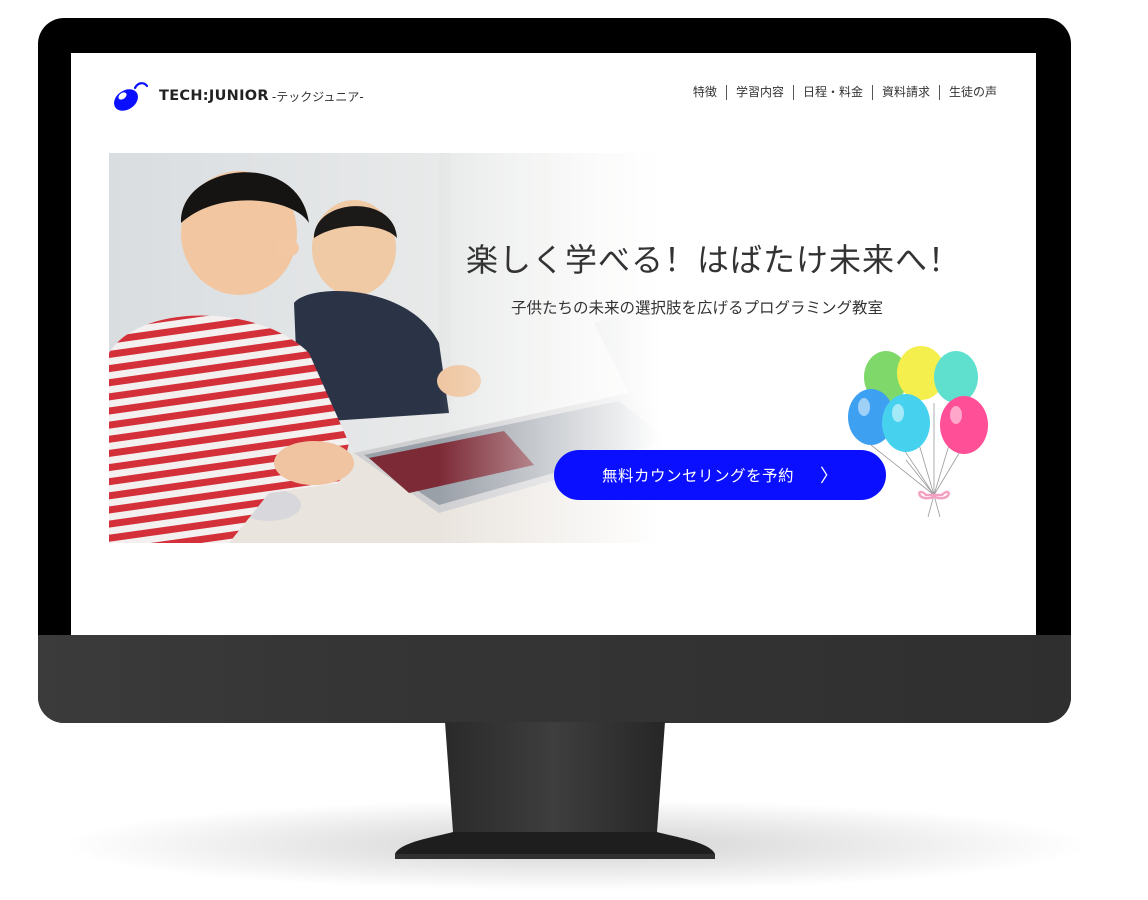 The image size is (1148, 900). I want to click on nav-item-brochure-request: 資料請求, so click(905, 92).